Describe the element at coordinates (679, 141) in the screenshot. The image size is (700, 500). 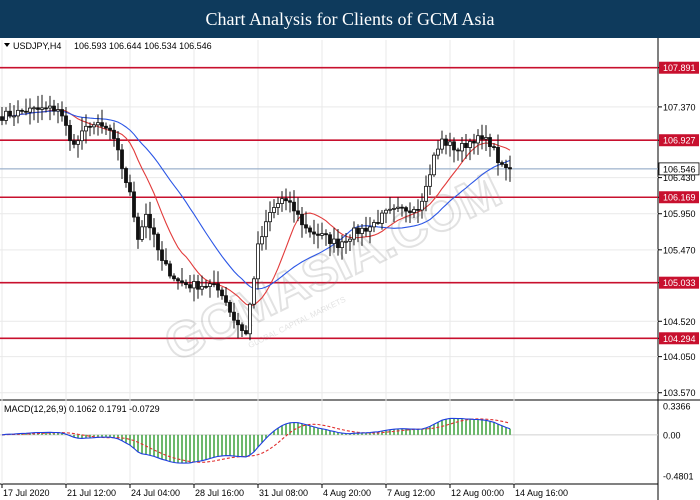
I see `price-tick-label: 106.927` at that location.